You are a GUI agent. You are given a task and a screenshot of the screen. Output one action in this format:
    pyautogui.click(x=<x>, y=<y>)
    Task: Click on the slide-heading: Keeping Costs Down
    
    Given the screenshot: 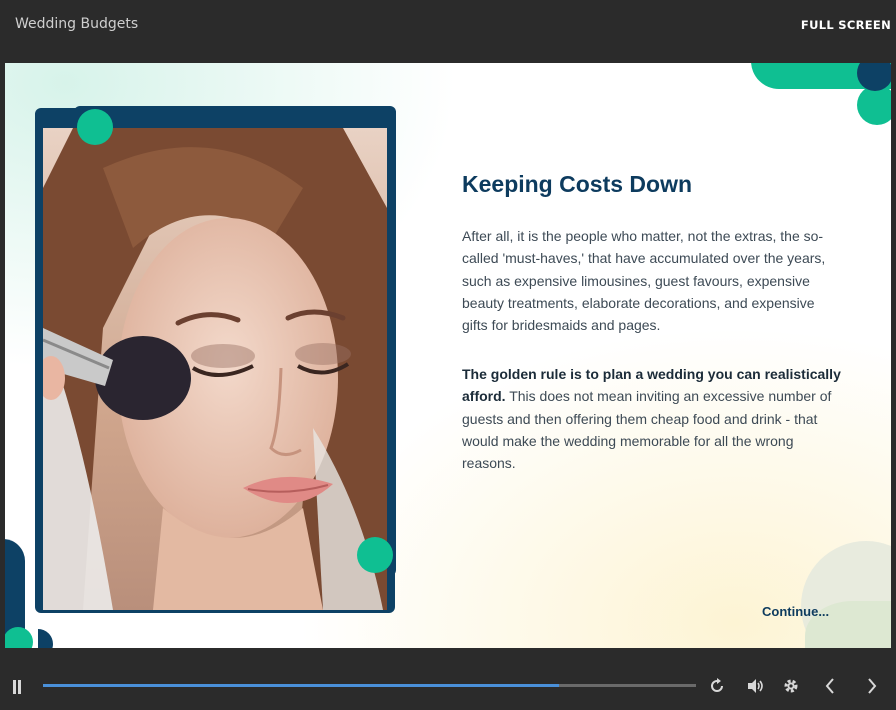 What is the action you would take?
    pyautogui.click(x=577, y=184)
    